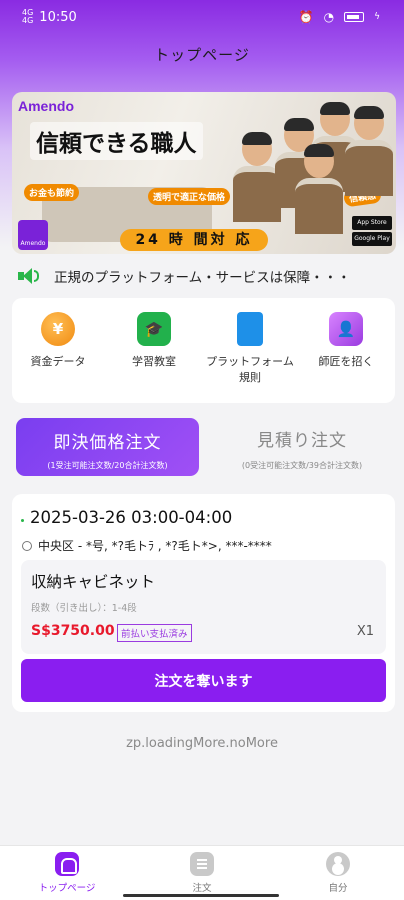 The height and width of the screenshot is (900, 404). What do you see at coordinates (107, 465) in the screenshot?
I see `tab-count: (1受注可能注文数/20合計注文数)` at bounding box center [107, 465].